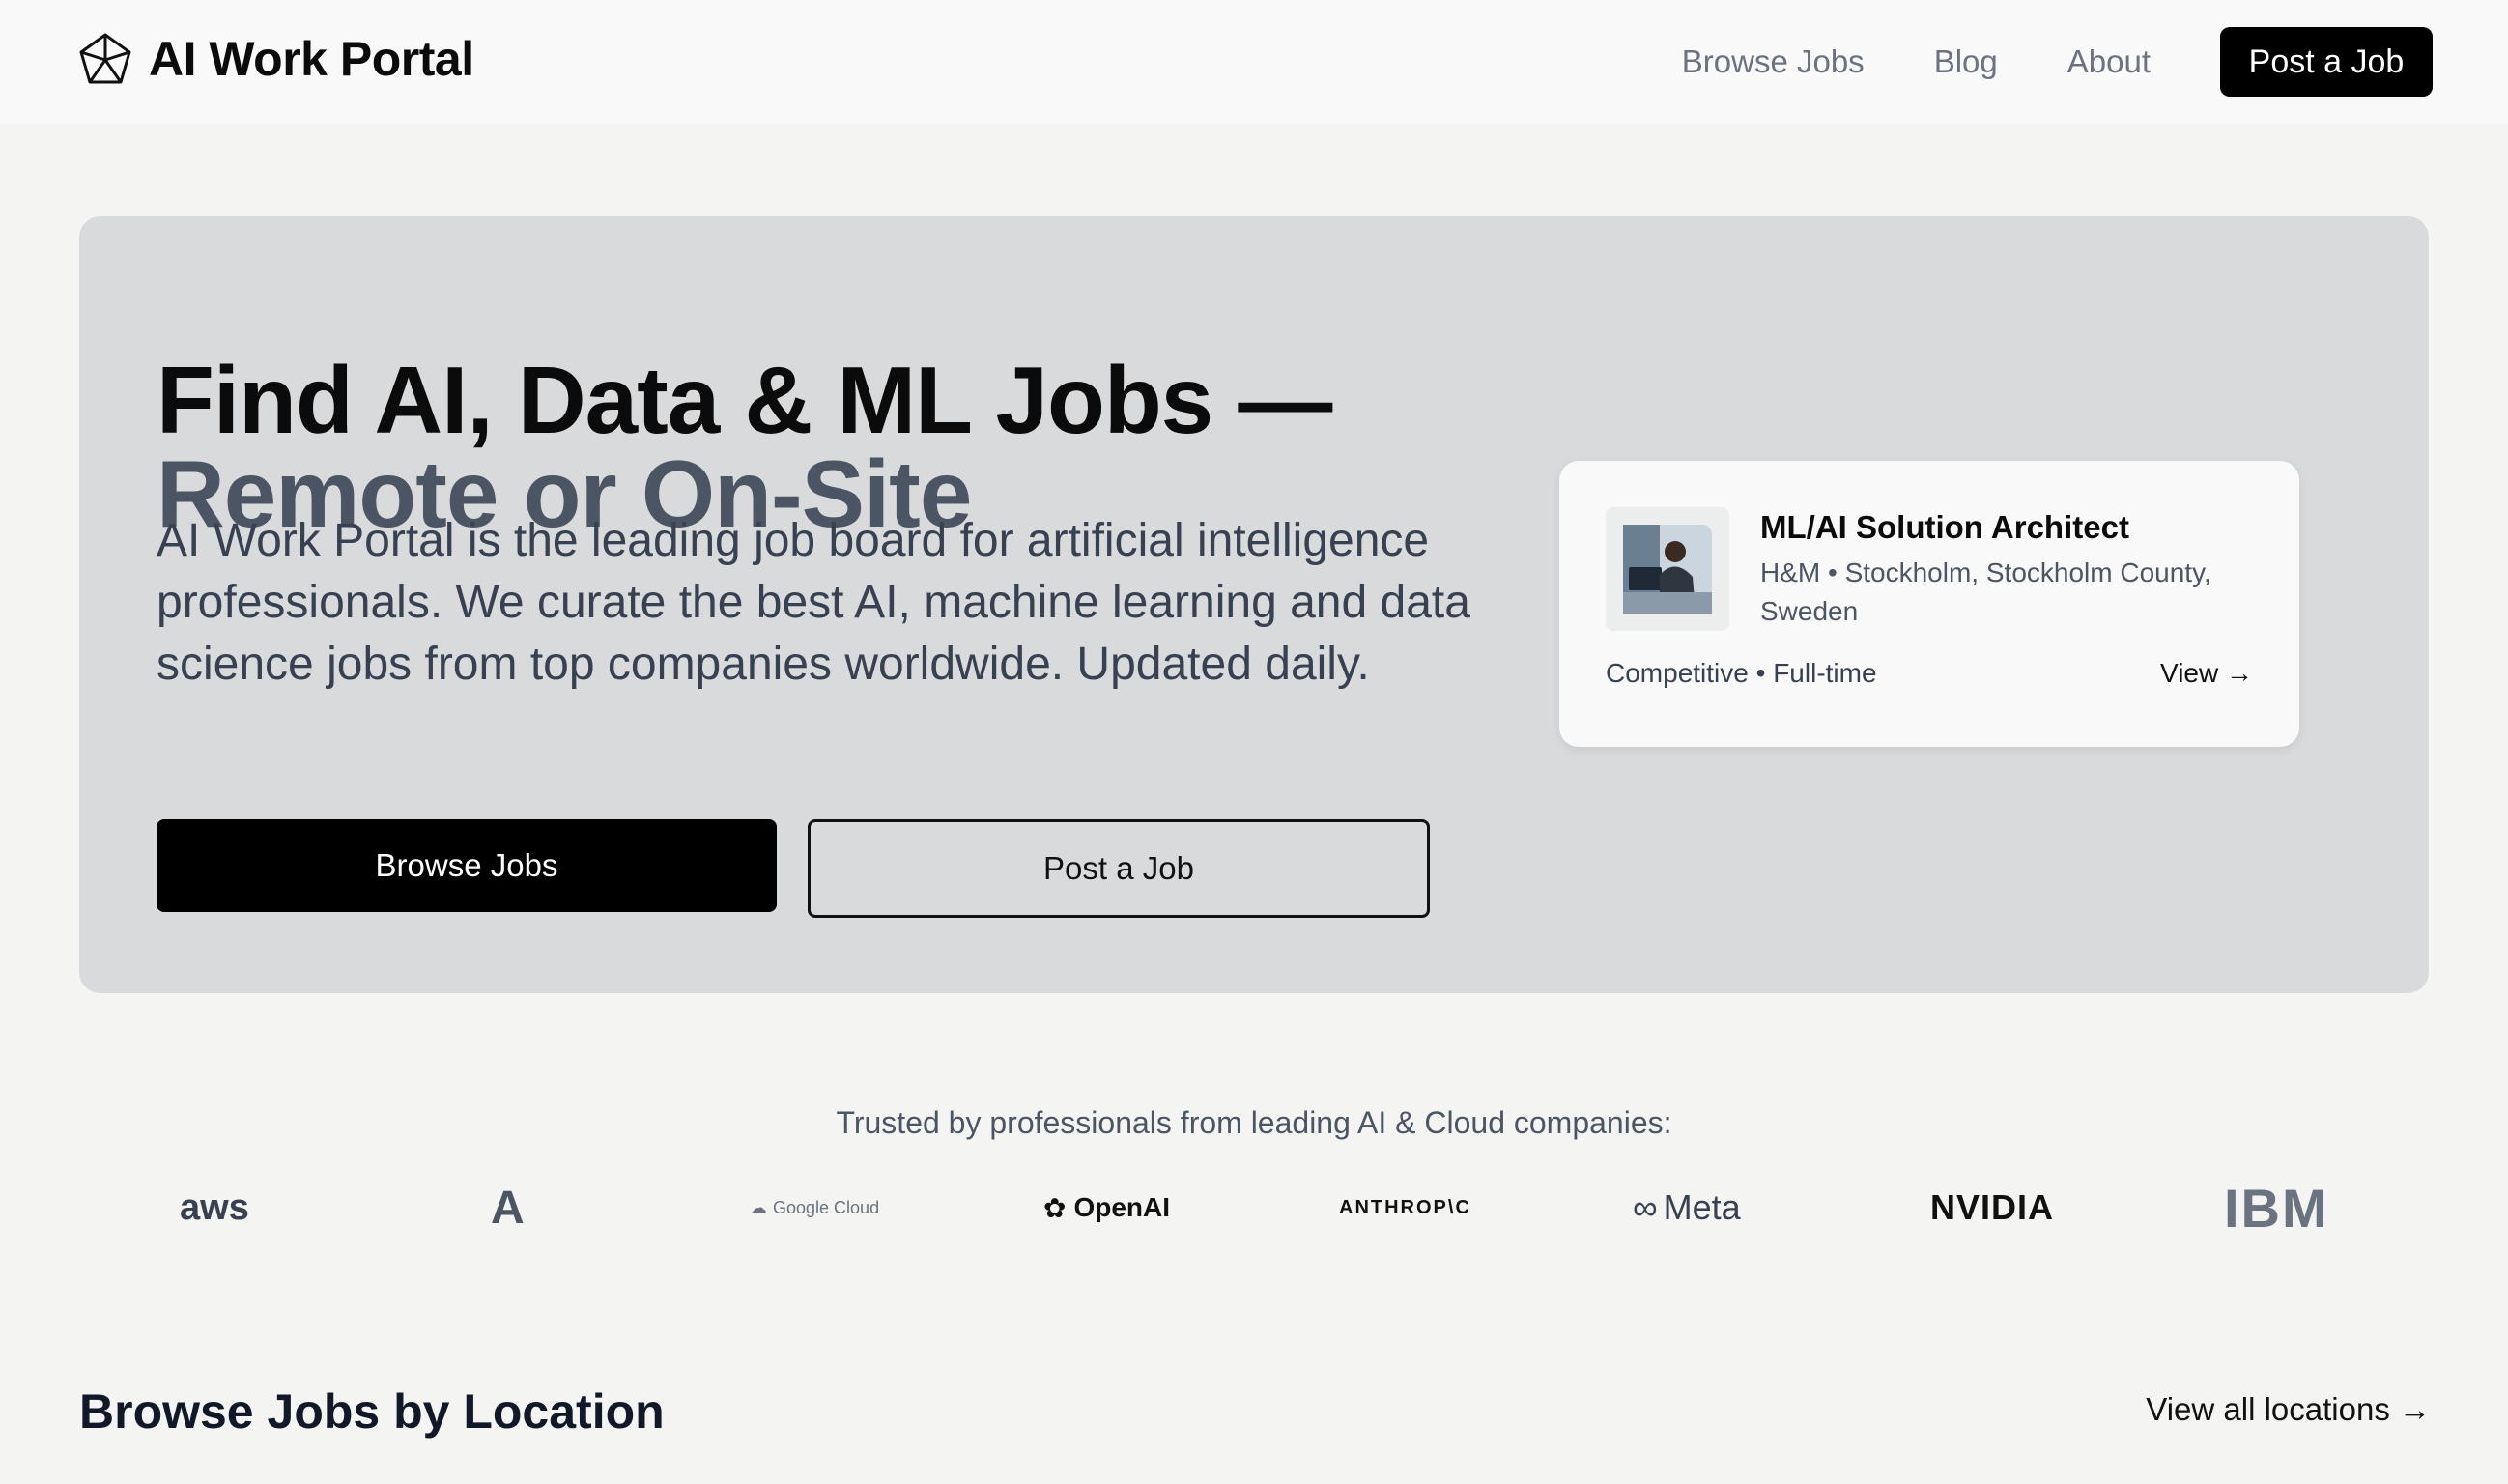 The height and width of the screenshot is (1484, 2508). Describe the element at coordinates (372, 1411) in the screenshot. I see `browse-by-location-heading: Browse Jobs by Location` at that location.